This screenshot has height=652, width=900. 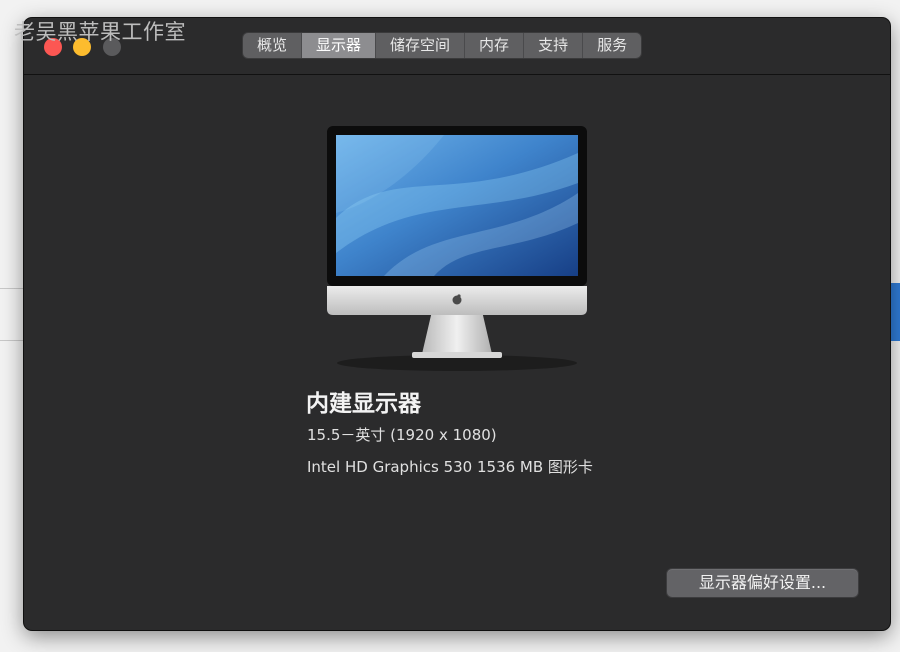 What do you see at coordinates (339, 45) in the screenshot?
I see `tab-displays: 显示器` at bounding box center [339, 45].